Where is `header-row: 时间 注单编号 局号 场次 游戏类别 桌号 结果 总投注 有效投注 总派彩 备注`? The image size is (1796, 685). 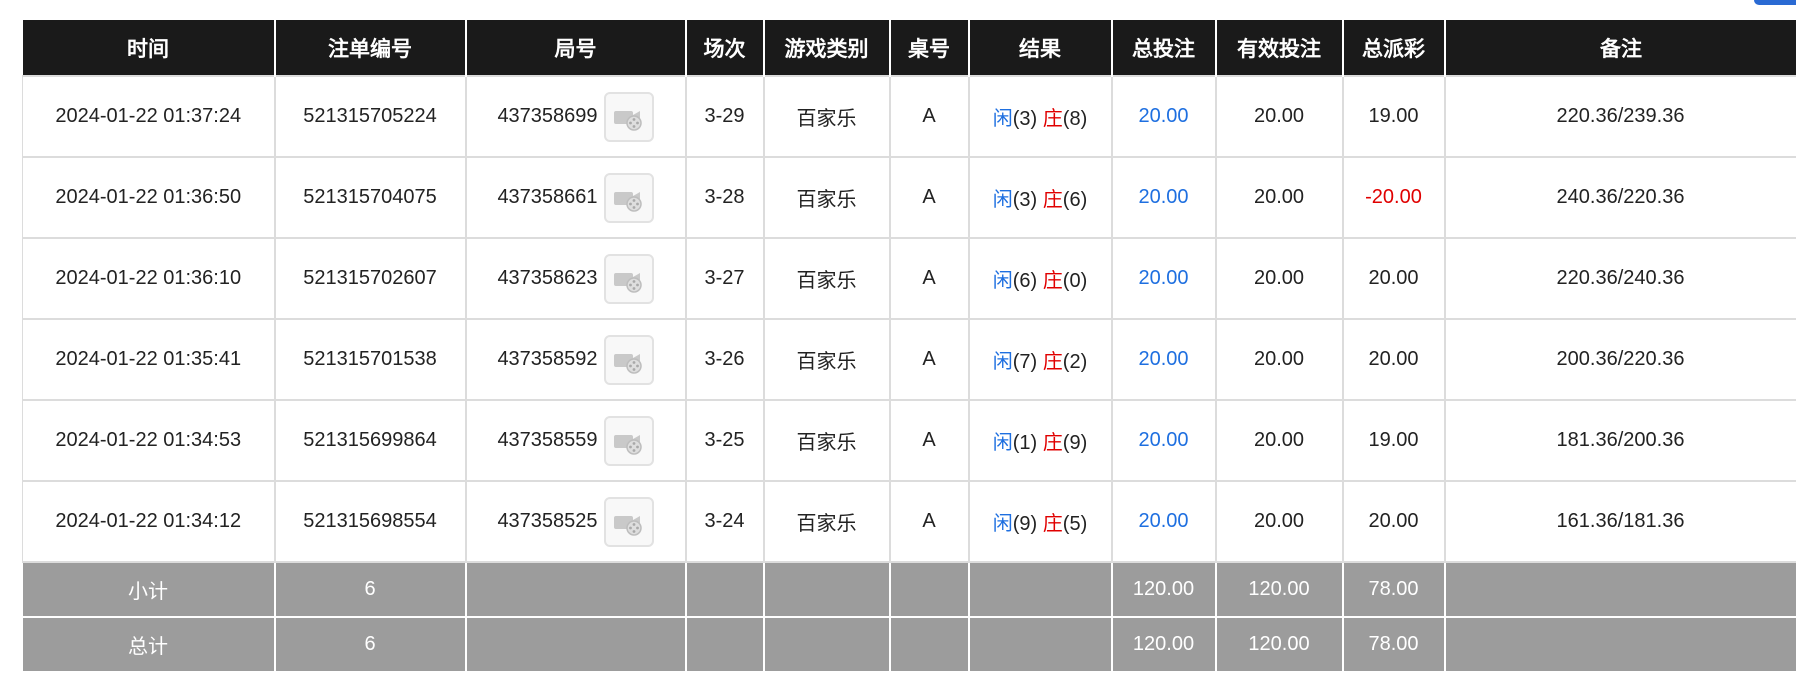 header-row: 时间 注单编号 局号 场次 游戏类别 桌号 结果 总投注 有效投注 总派彩 备注 is located at coordinates (909, 48).